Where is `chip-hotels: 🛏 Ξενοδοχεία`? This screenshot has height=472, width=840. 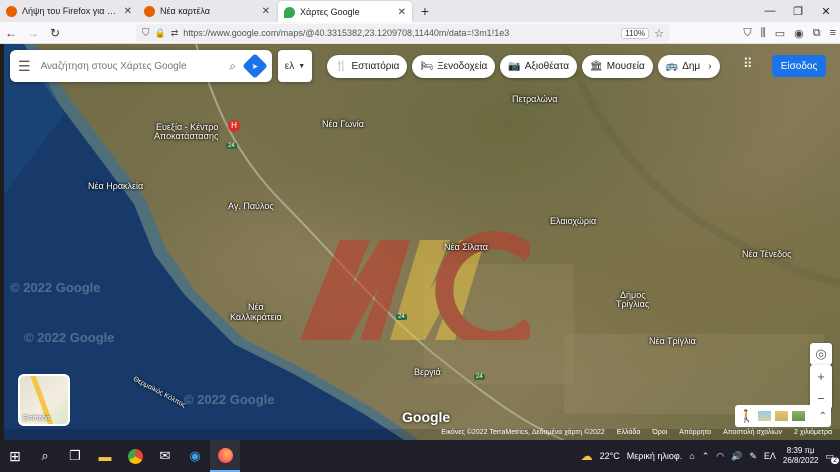
chip-hotels: 🛏 Ξενοδοχεία is located at coordinates (454, 66).